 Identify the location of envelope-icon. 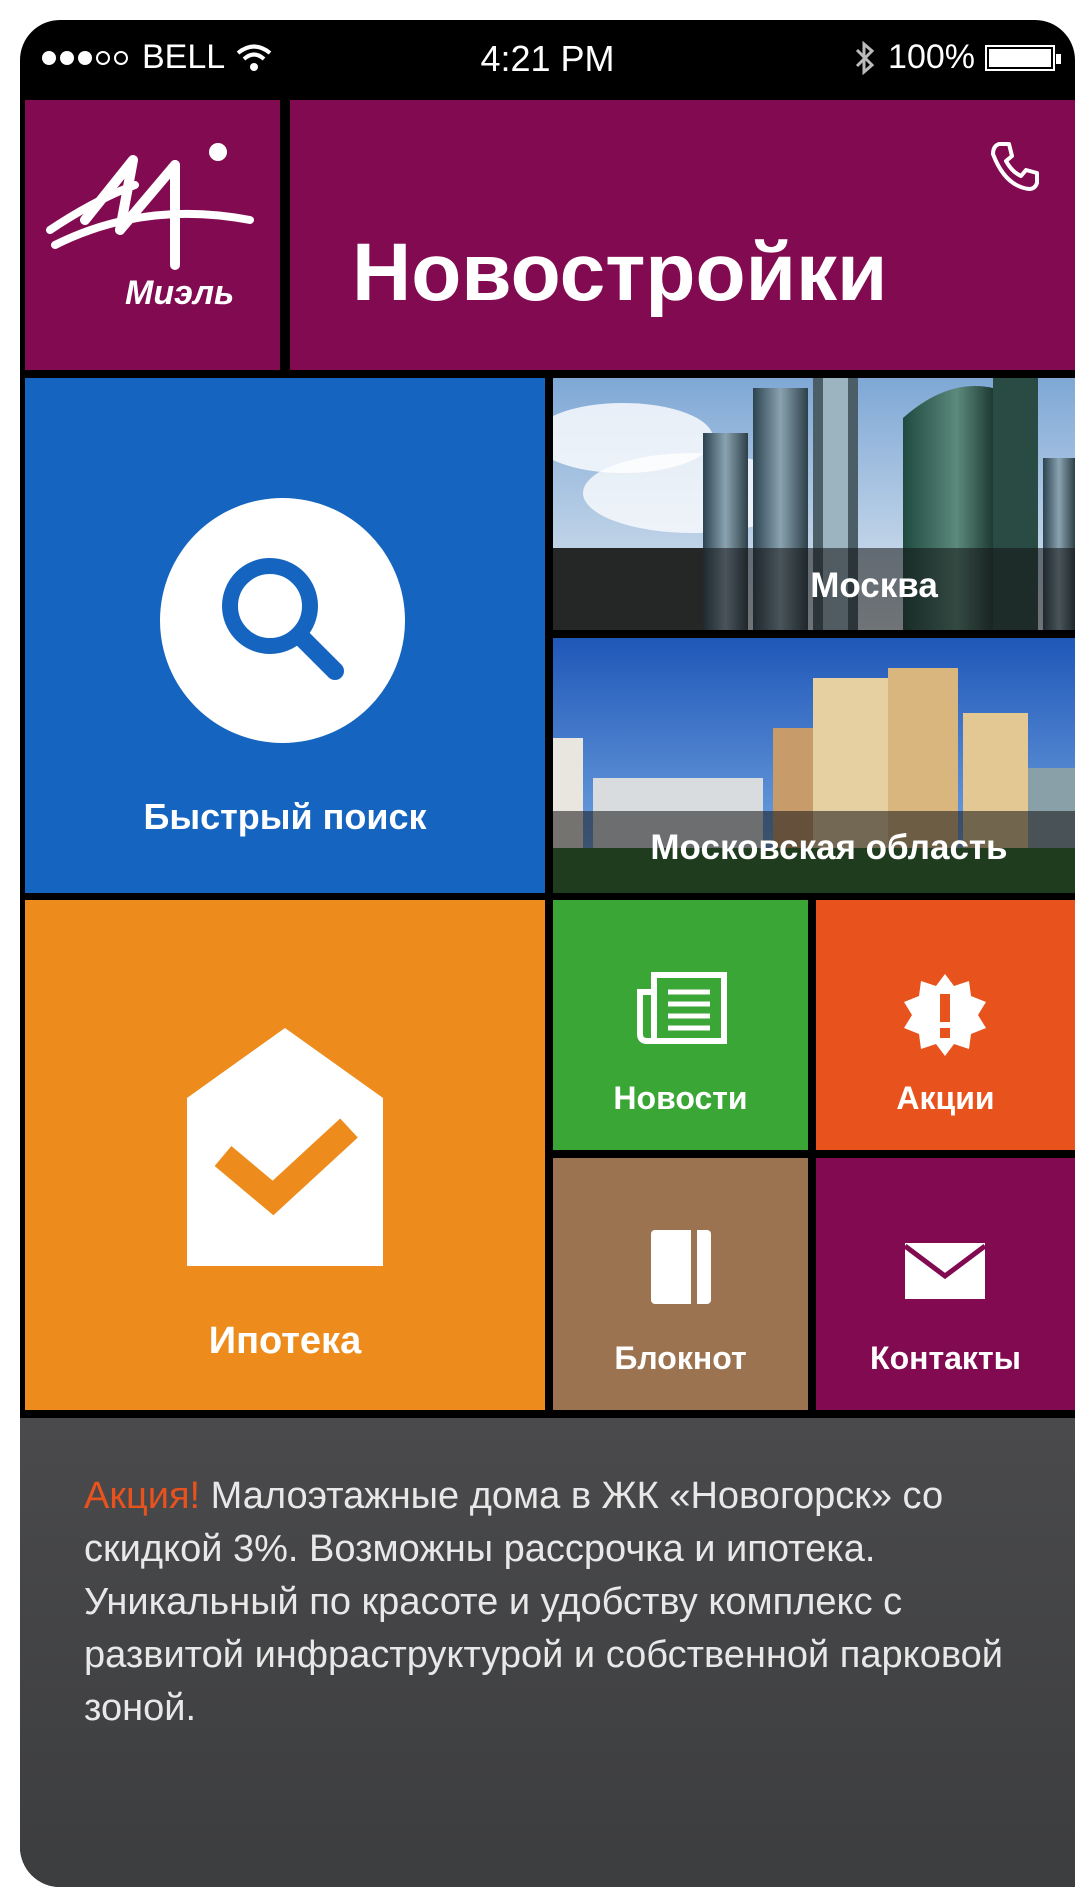
(945, 1271).